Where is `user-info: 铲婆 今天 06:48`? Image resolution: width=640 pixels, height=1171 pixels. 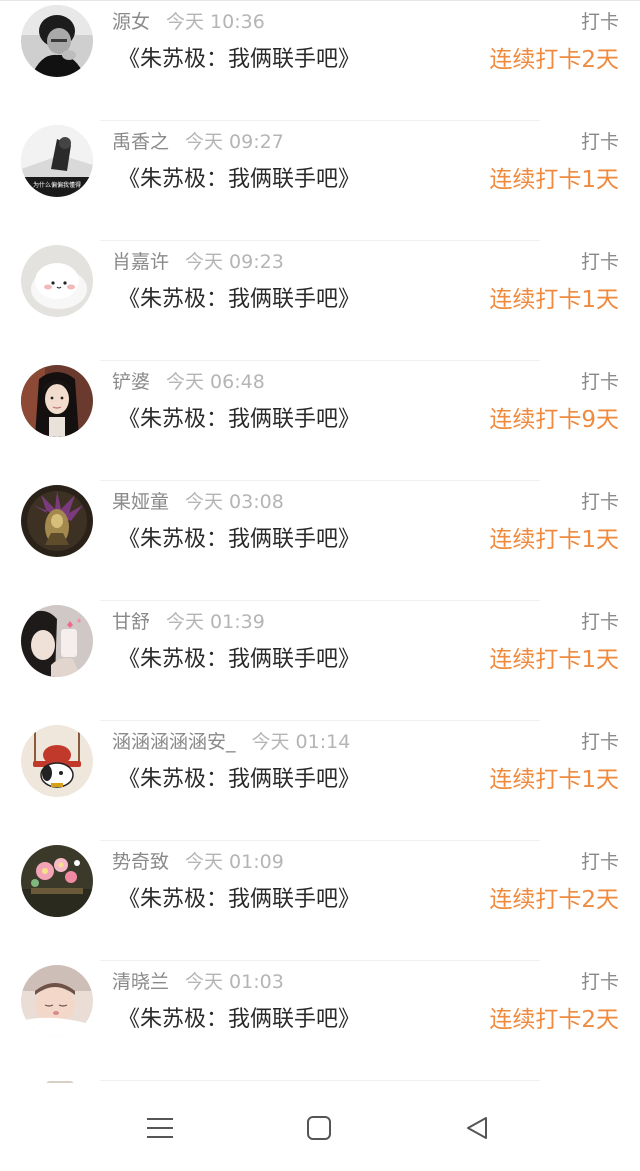 user-info: 铲婆 今天 06:48 is located at coordinates (188, 382).